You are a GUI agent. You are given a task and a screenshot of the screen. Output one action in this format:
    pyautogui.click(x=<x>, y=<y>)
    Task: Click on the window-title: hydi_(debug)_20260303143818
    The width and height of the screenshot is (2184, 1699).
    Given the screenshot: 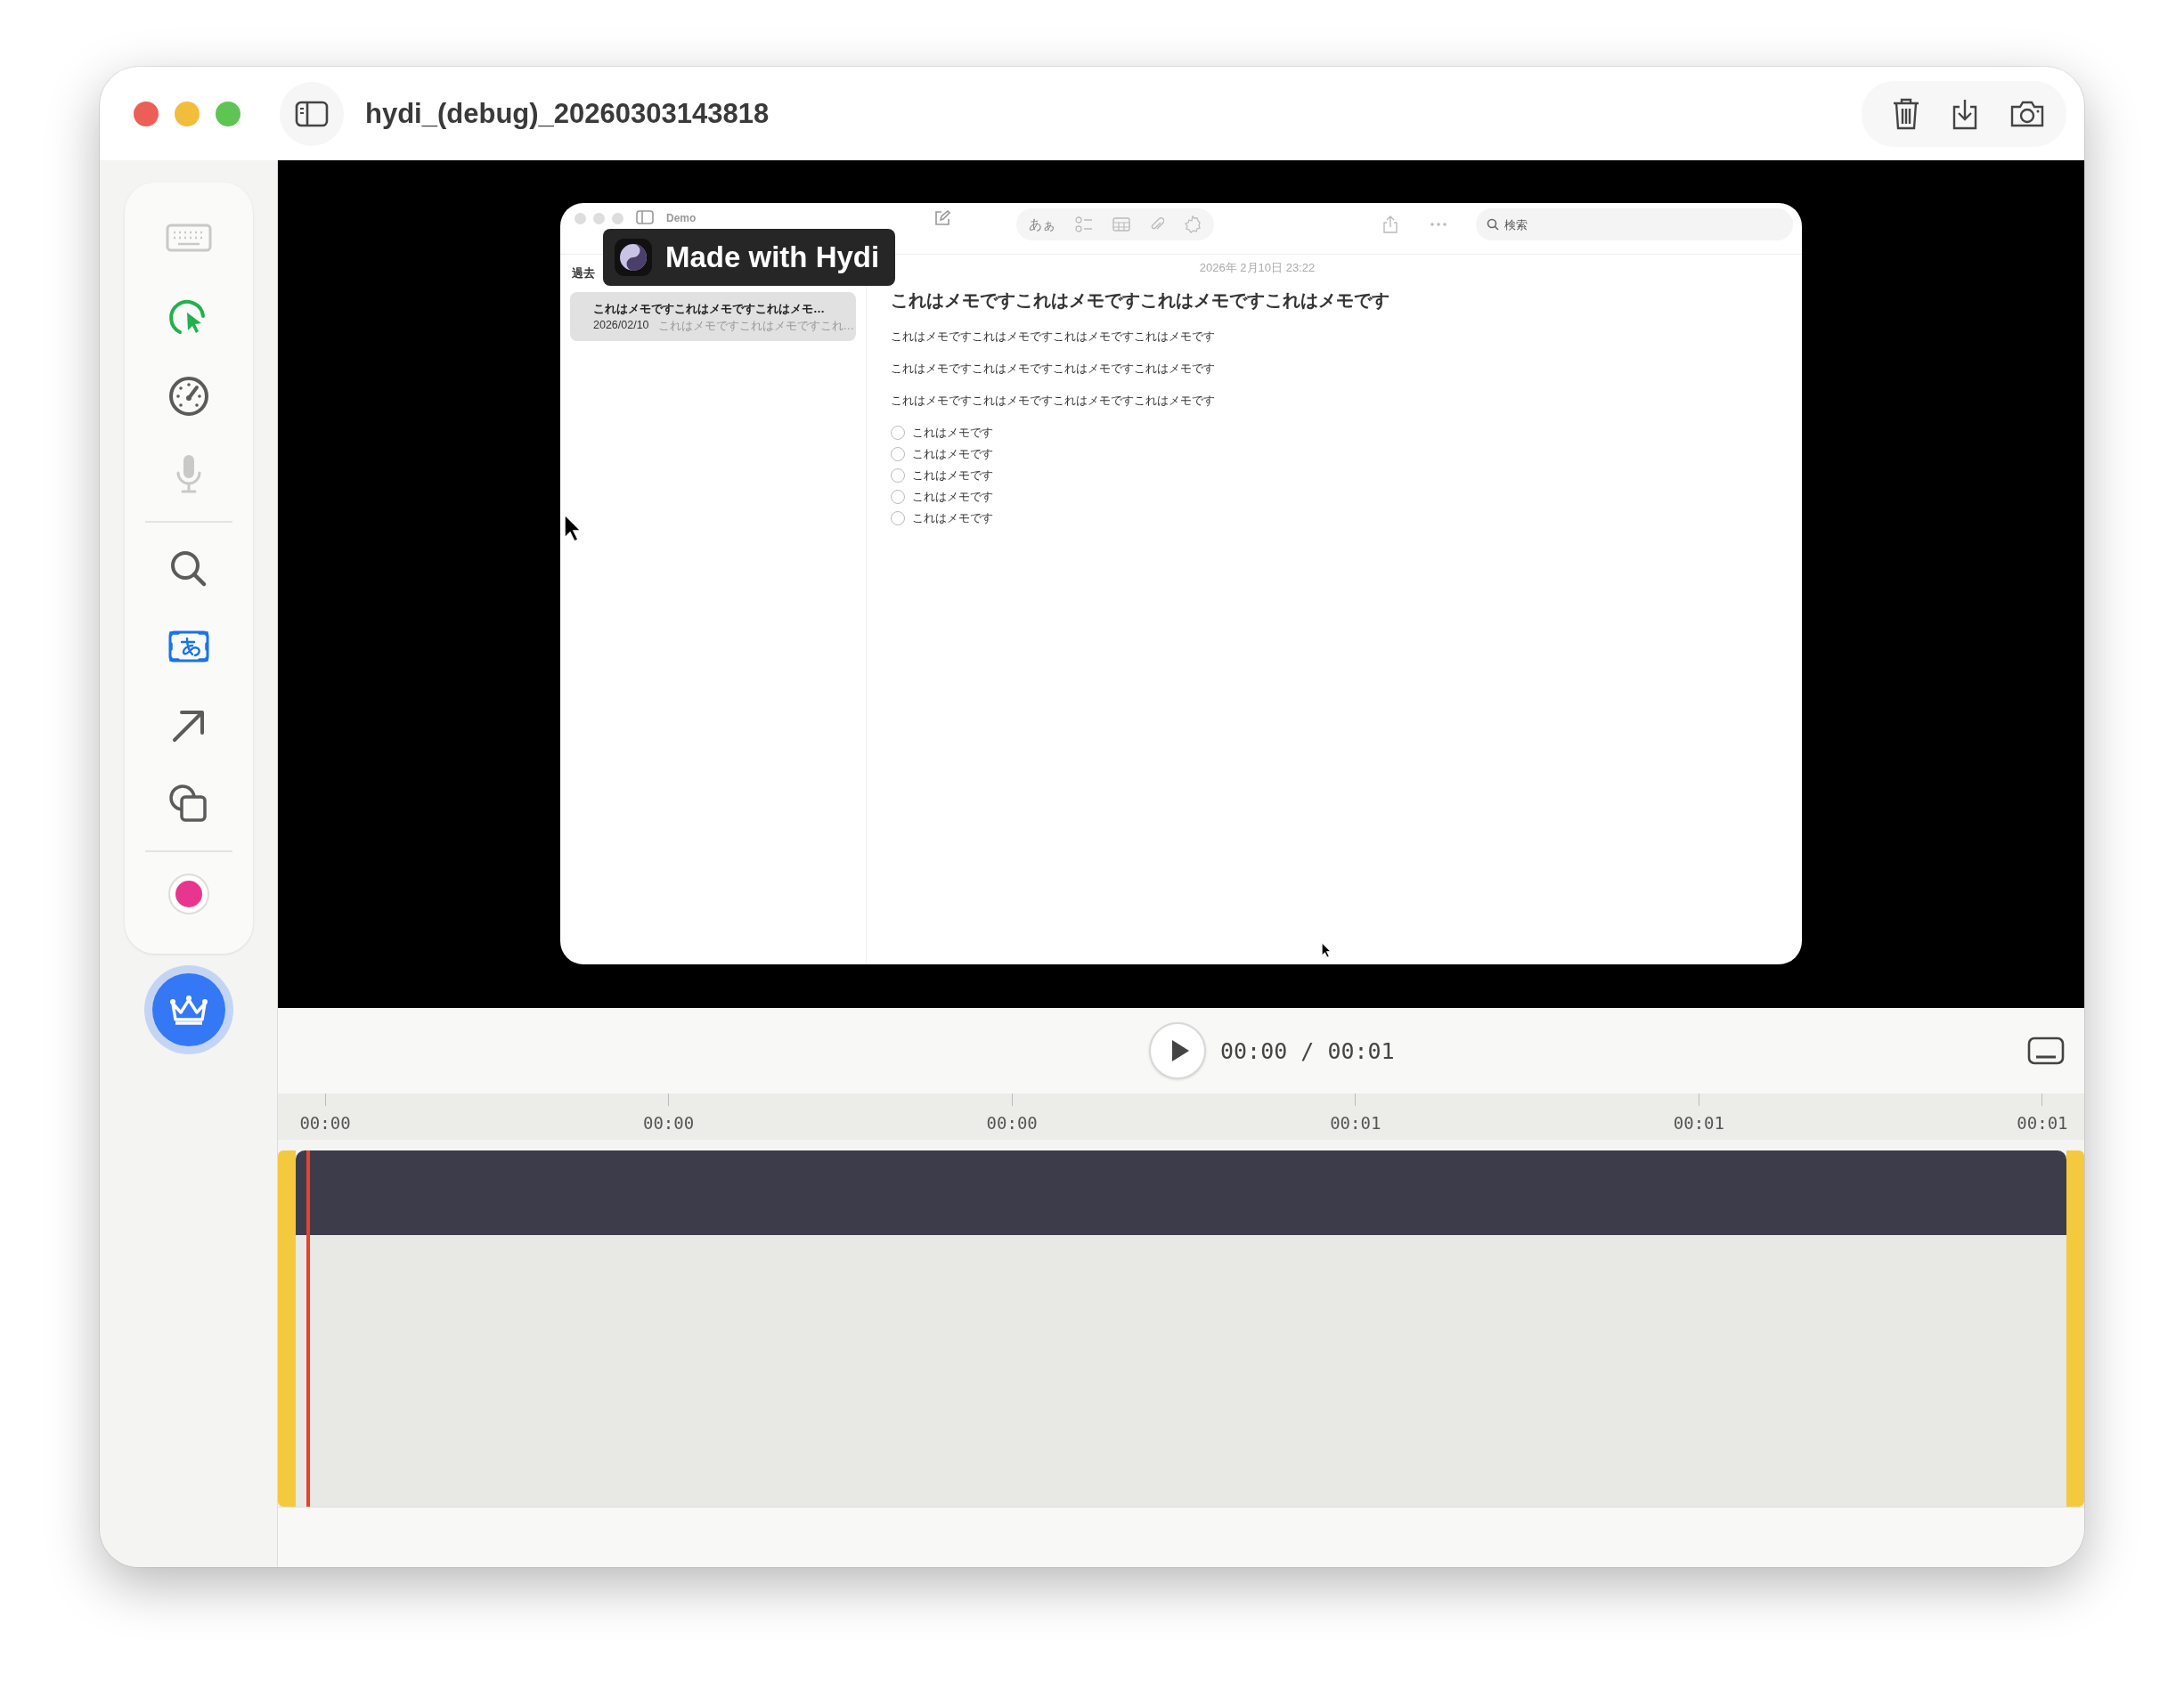 What is the action you would take?
    pyautogui.click(x=567, y=113)
    